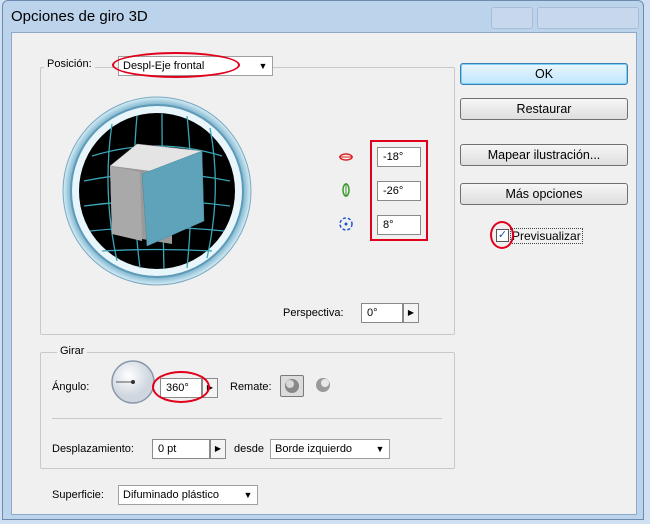  What do you see at coordinates (133, 383) in the screenshot?
I see `angle-dial` at bounding box center [133, 383].